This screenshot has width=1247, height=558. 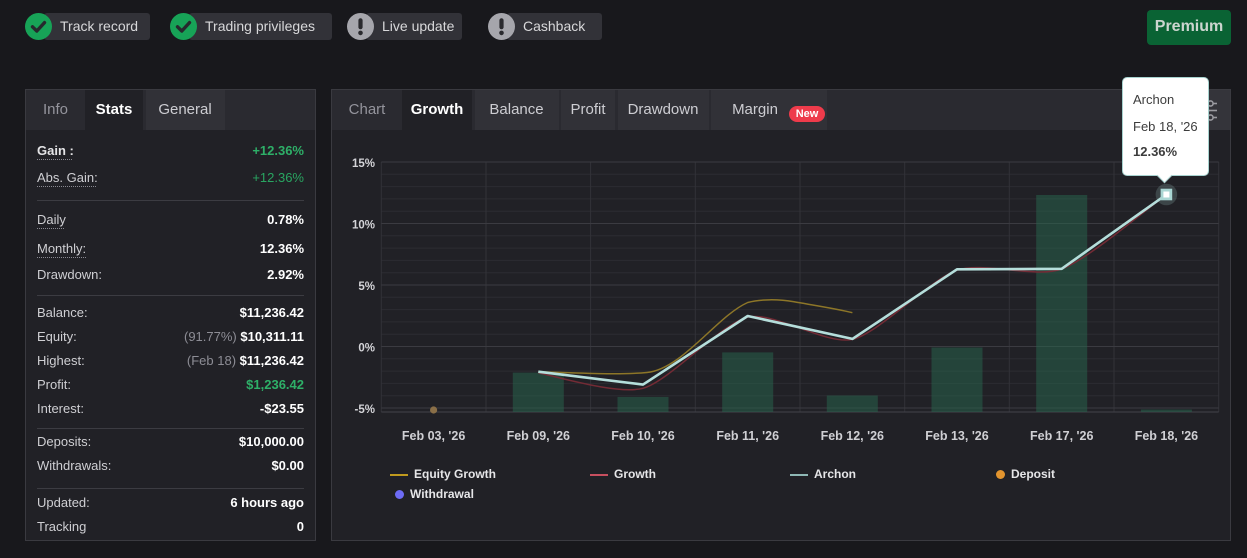 I want to click on svg-text: Feb 09, '26, so click(x=538, y=436).